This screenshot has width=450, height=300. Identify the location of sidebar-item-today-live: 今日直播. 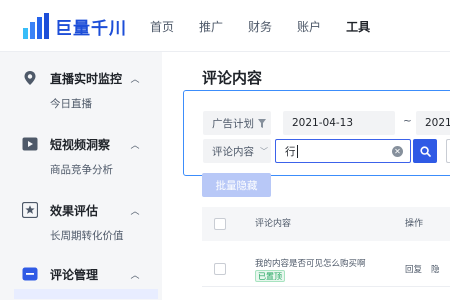
(81, 104).